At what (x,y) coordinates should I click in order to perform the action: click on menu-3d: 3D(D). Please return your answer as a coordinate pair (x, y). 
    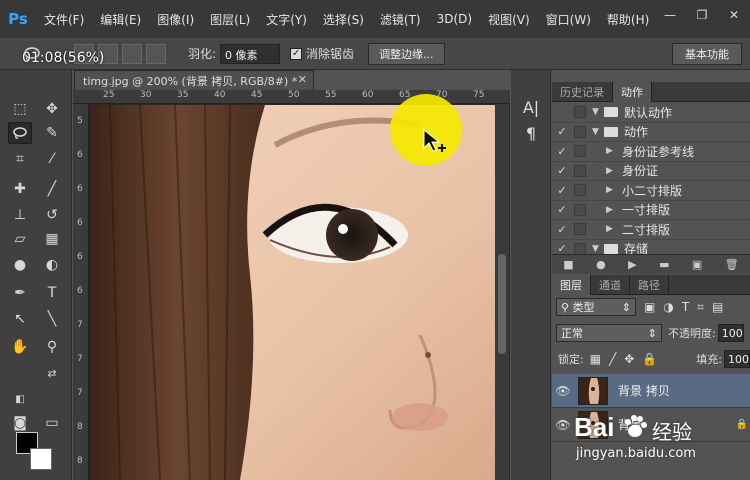
    Looking at the image, I should click on (454, 19).